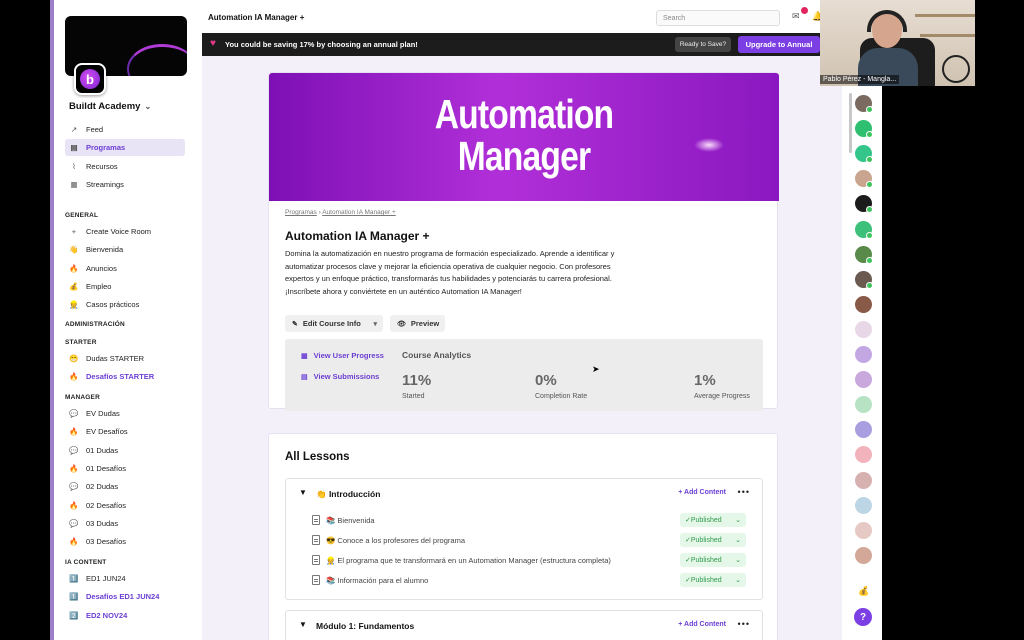 Image resolution: width=1024 pixels, height=640 pixels. I want to click on stat-started-label: Started, so click(413, 396).